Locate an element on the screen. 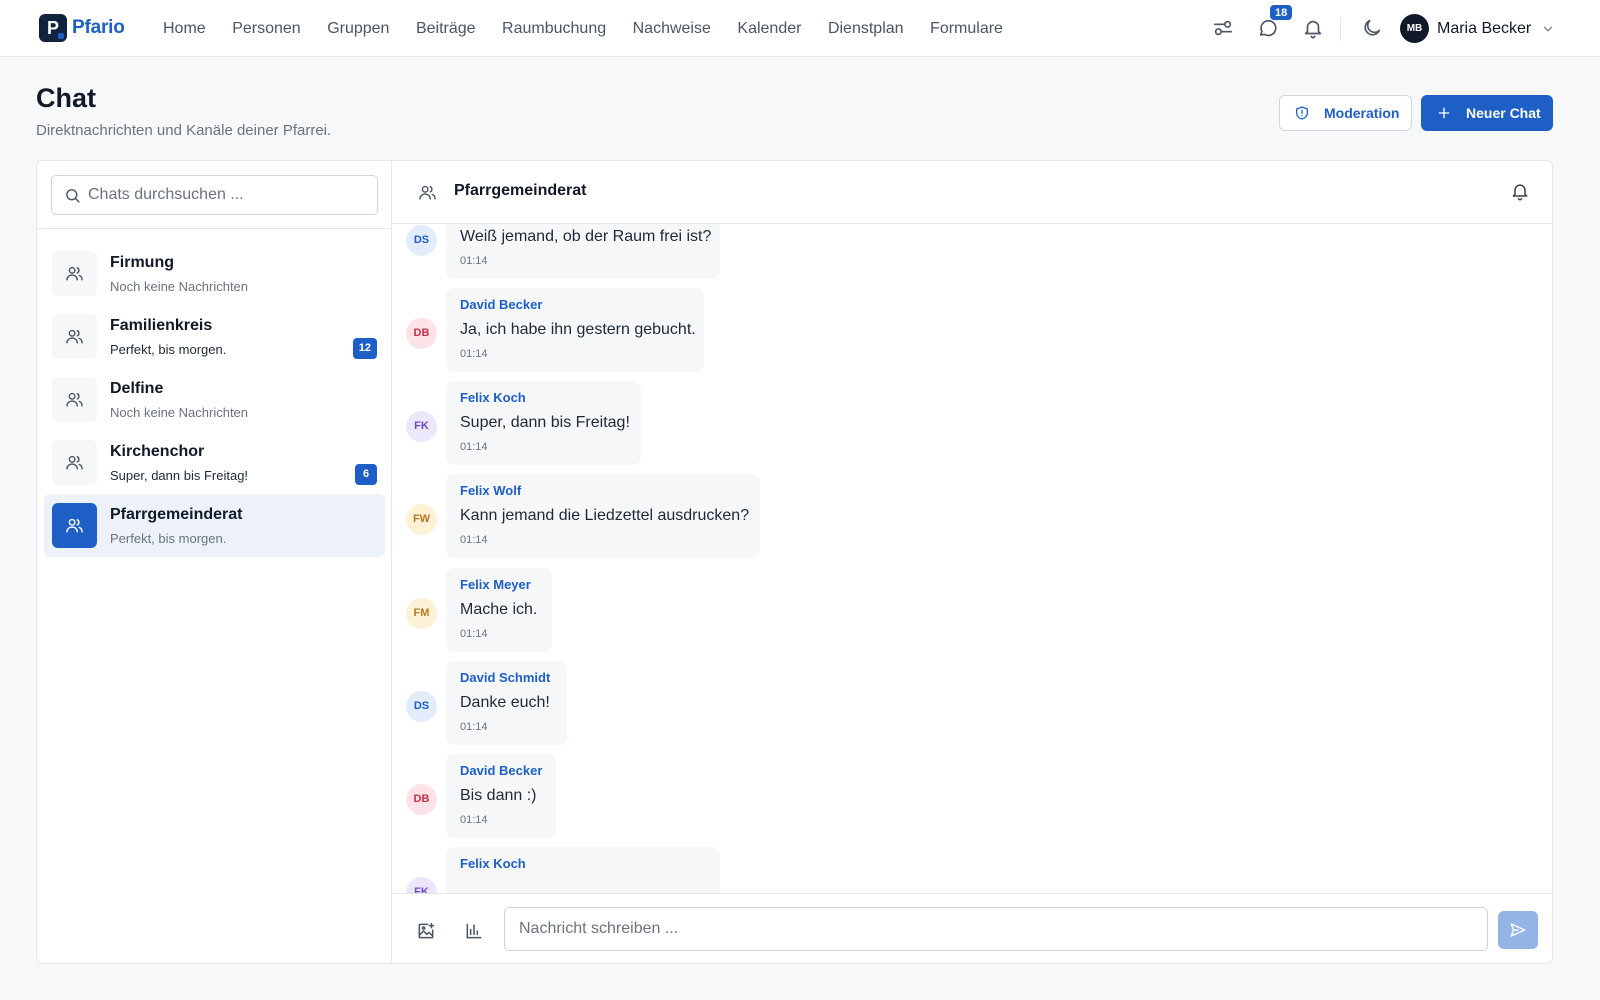 This screenshot has height=1000, width=1600. chevron-down-icon is located at coordinates (1548, 29).